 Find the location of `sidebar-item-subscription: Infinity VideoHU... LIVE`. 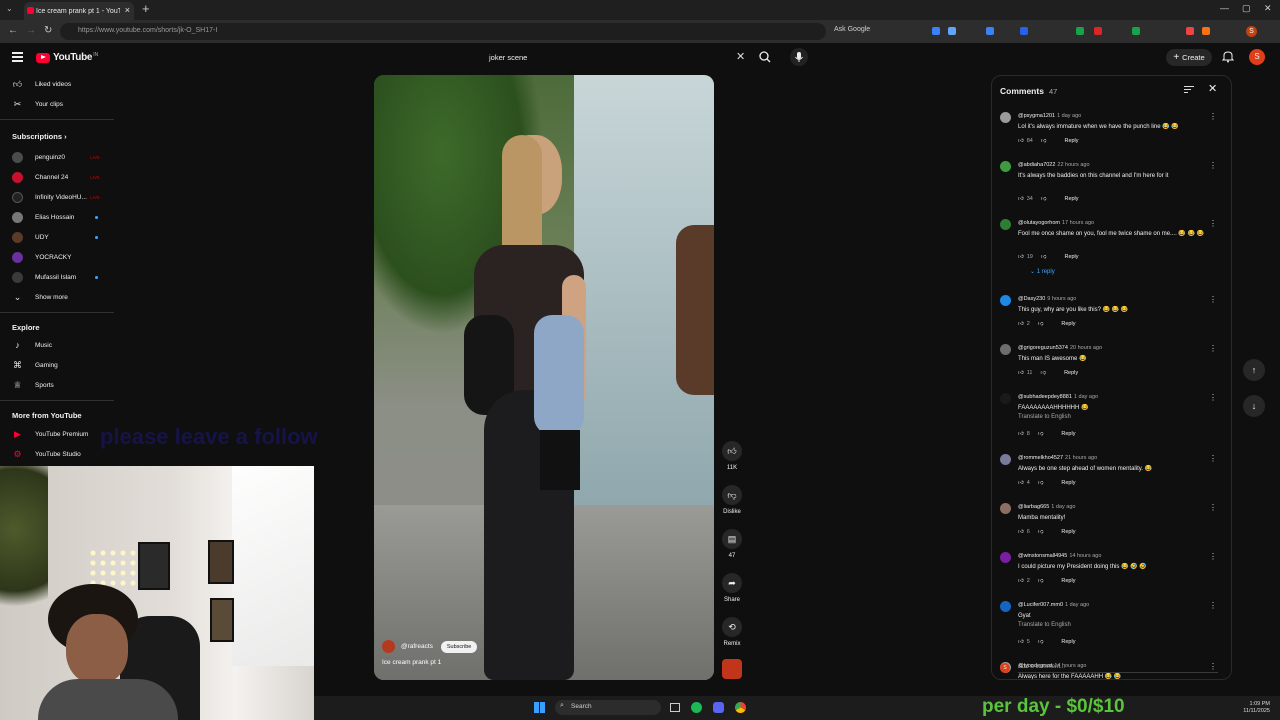

sidebar-item-subscription: Infinity VideoHU... LIVE is located at coordinates (62, 197).